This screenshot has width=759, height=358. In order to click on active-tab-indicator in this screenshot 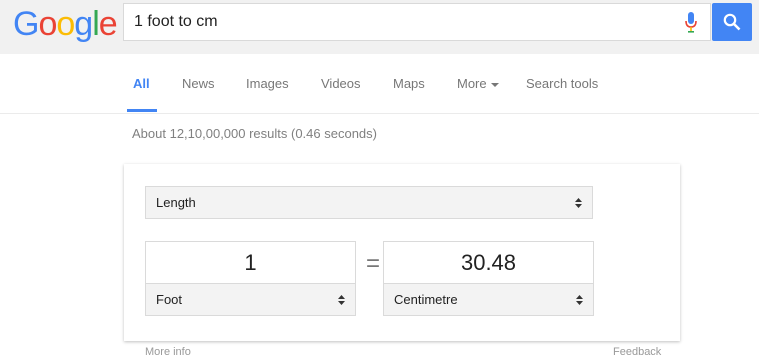, I will do `click(142, 110)`.